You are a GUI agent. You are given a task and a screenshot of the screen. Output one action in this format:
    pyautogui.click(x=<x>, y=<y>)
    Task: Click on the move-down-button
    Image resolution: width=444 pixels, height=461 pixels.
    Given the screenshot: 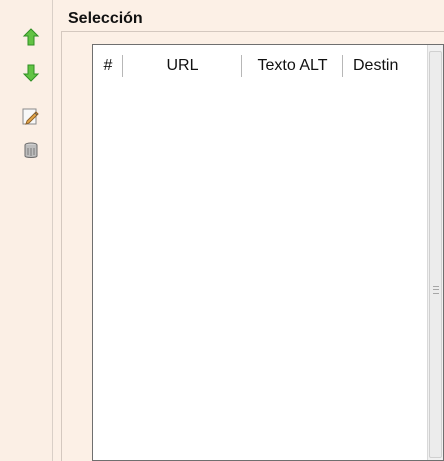 What is the action you would take?
    pyautogui.click(x=31, y=73)
    